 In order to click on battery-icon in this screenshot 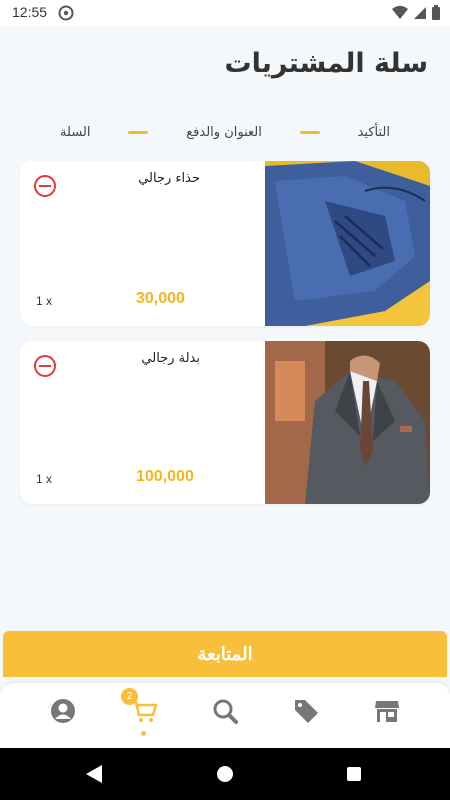, I will do `click(436, 12)`.